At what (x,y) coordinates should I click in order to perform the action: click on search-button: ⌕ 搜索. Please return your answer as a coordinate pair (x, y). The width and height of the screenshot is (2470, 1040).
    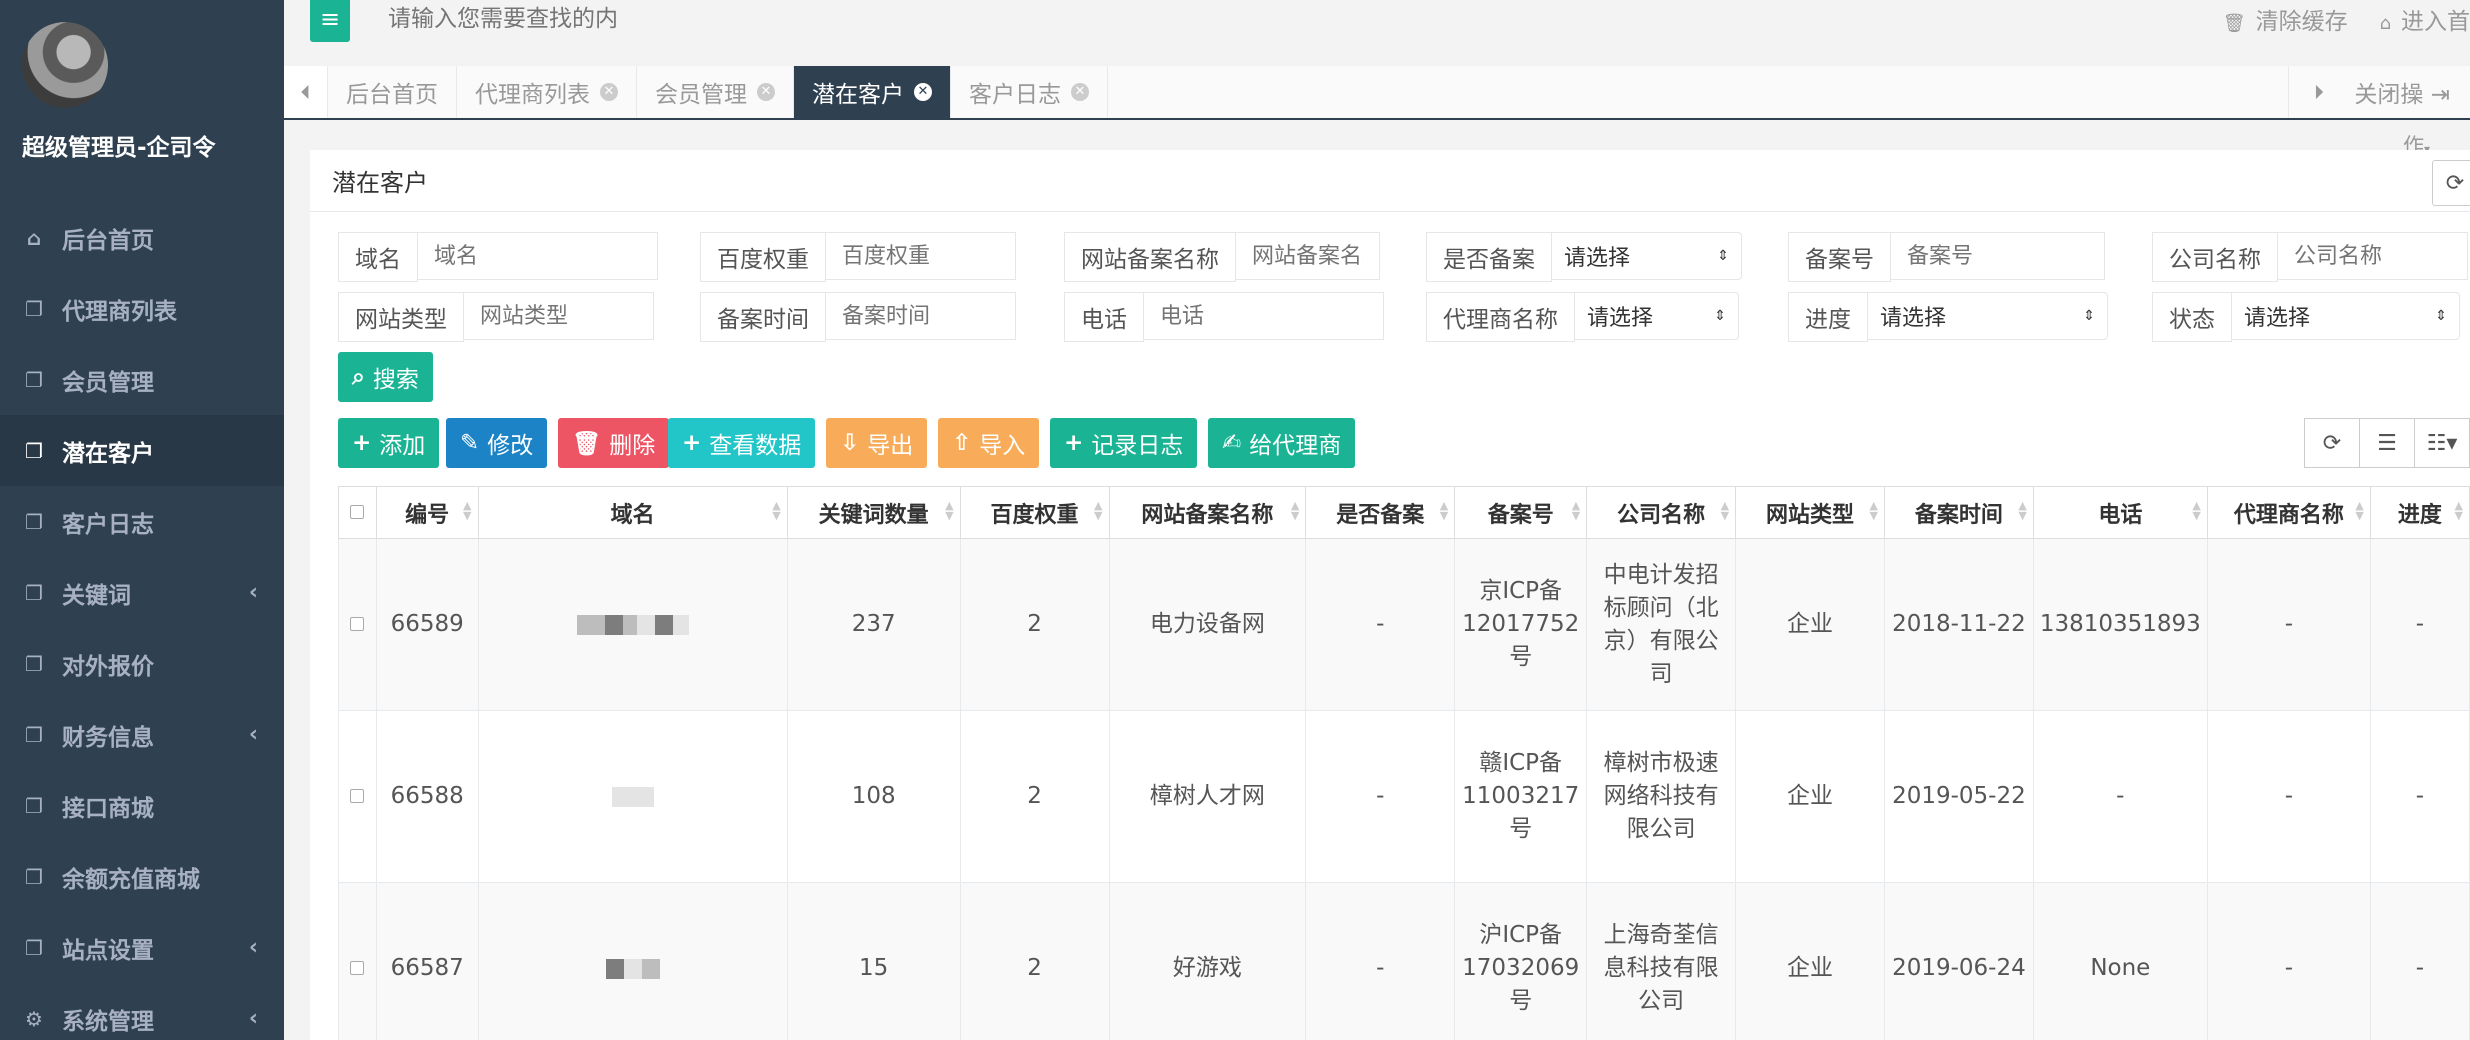
    Looking at the image, I should click on (385, 377).